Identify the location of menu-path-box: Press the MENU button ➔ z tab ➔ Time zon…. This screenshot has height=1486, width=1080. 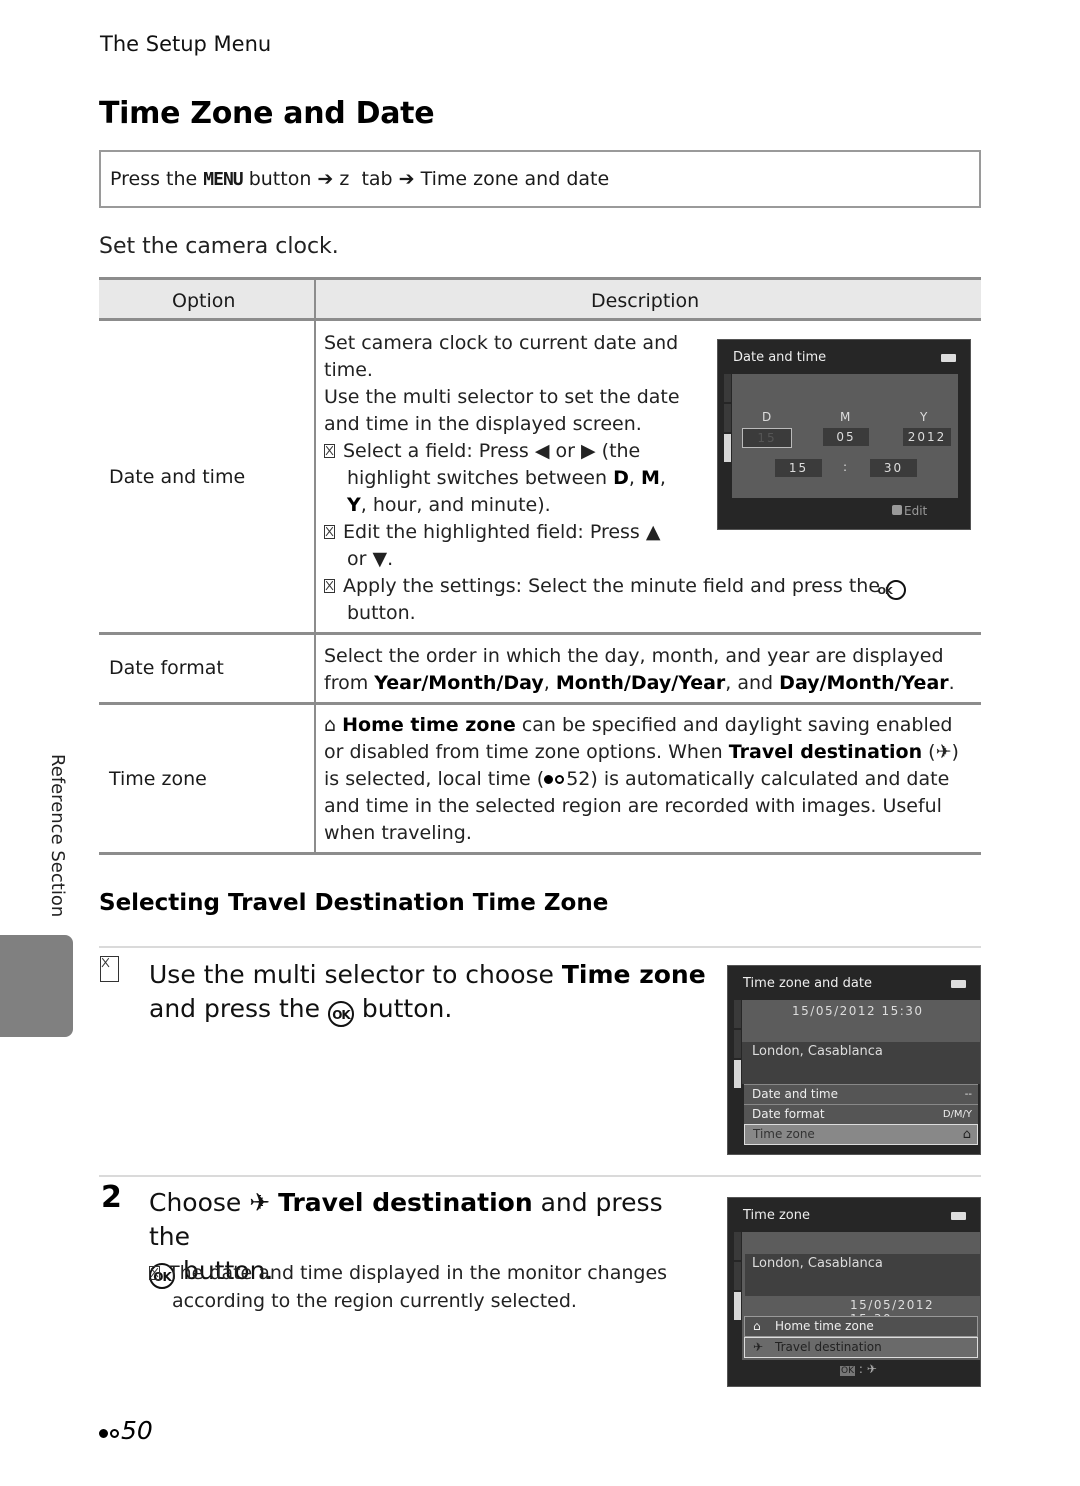
(540, 179).